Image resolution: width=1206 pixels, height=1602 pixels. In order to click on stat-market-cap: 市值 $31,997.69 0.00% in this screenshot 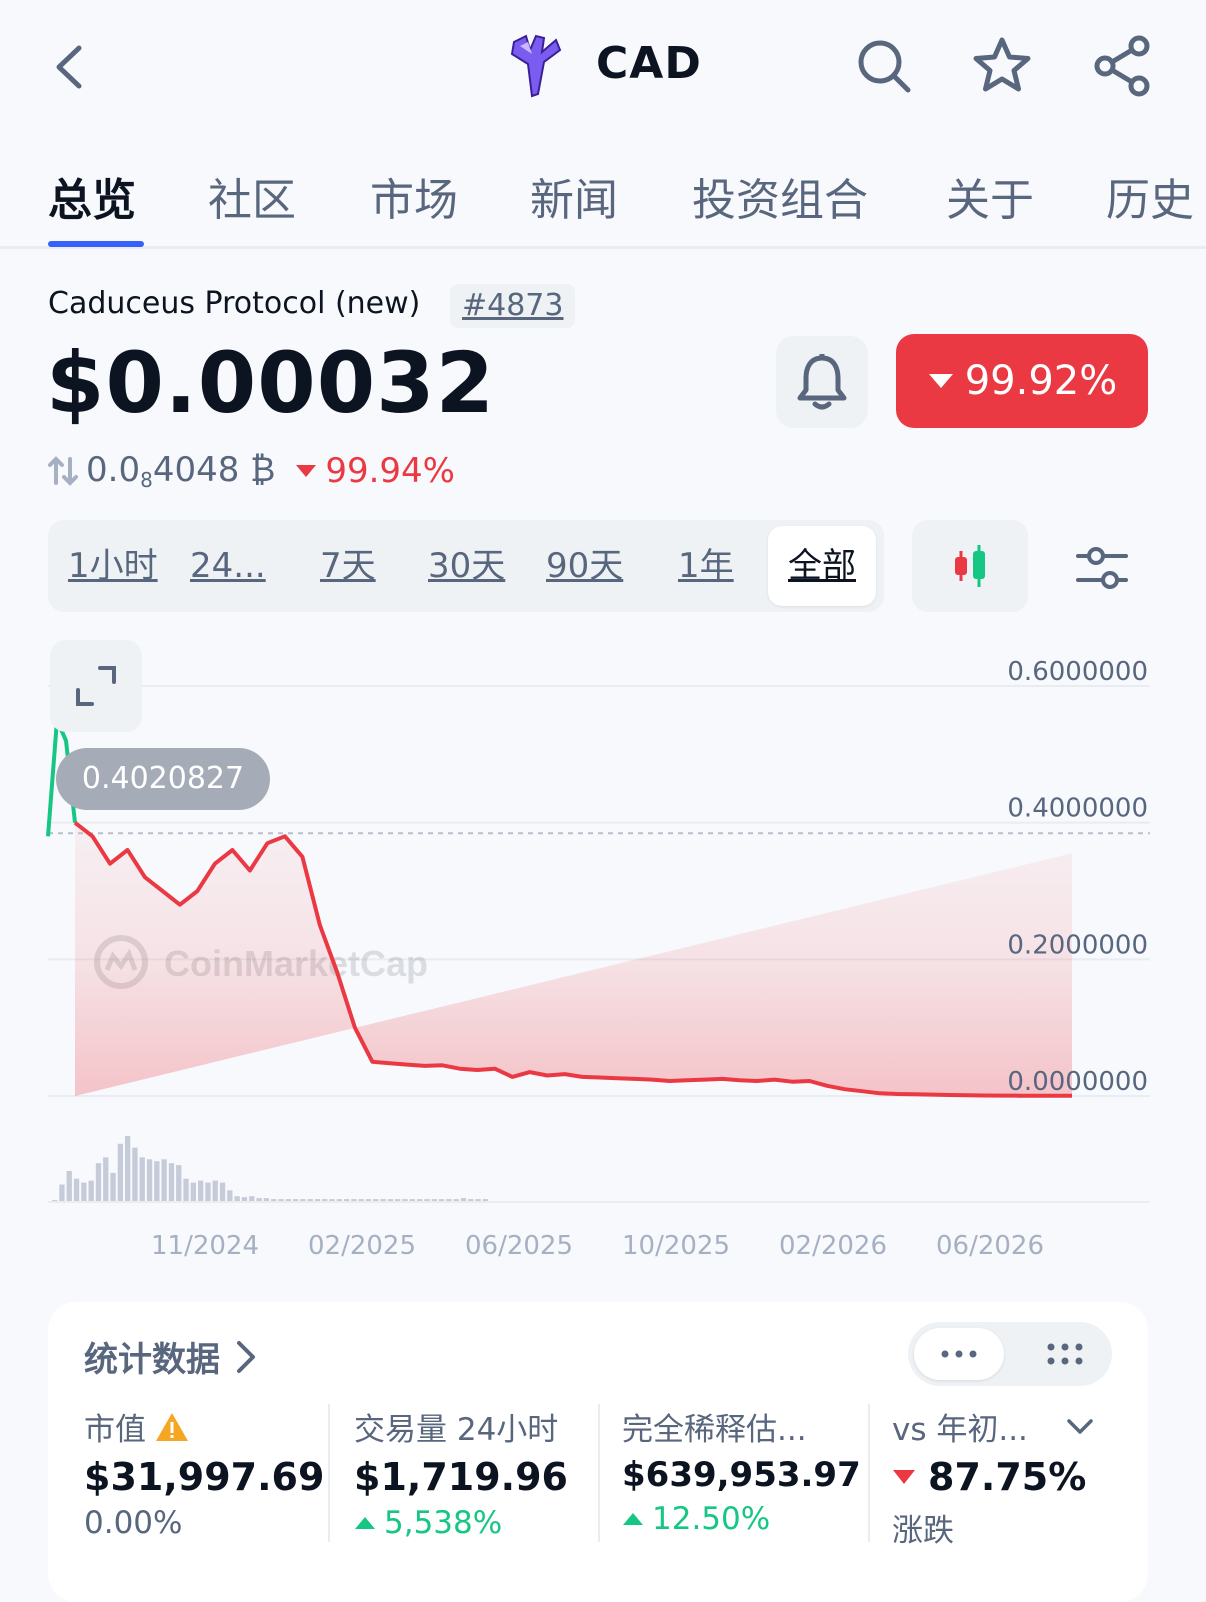, I will do `click(204, 1472)`.